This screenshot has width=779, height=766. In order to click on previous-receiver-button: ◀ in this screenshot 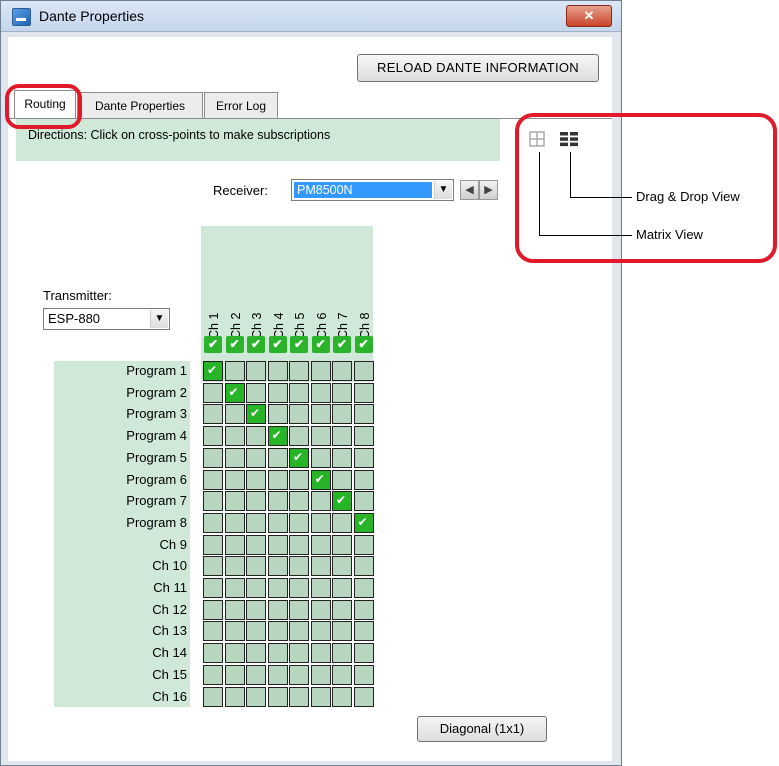, I will do `click(469, 190)`.